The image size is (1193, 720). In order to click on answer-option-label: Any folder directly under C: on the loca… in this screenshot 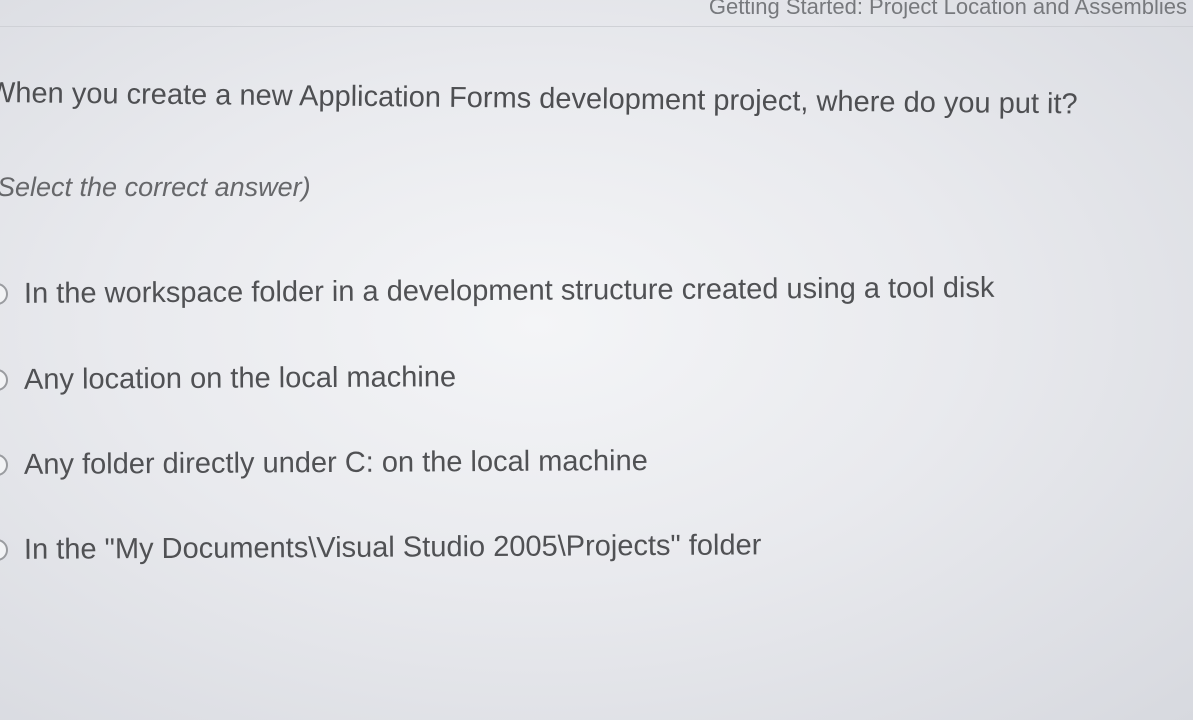, I will do `click(335, 462)`.